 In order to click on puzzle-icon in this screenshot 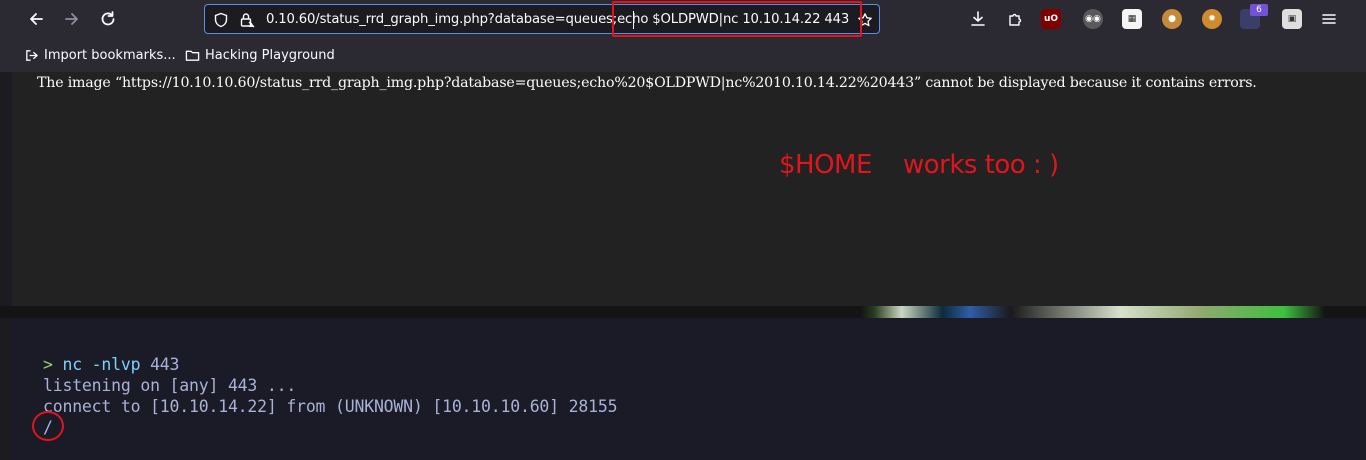, I will do `click(1015, 19)`.